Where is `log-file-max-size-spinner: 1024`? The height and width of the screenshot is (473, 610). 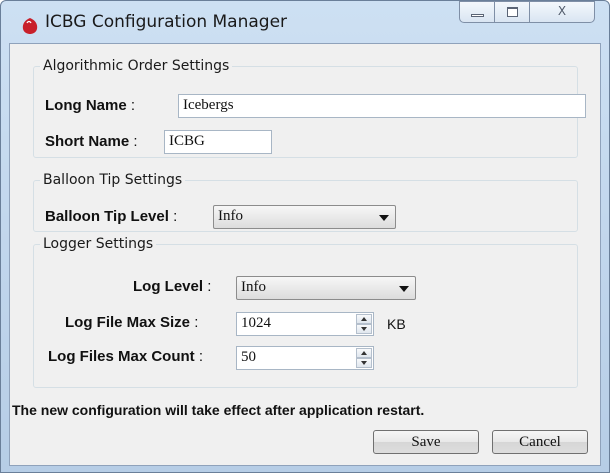
log-file-max-size-spinner: 1024 is located at coordinates (305, 324).